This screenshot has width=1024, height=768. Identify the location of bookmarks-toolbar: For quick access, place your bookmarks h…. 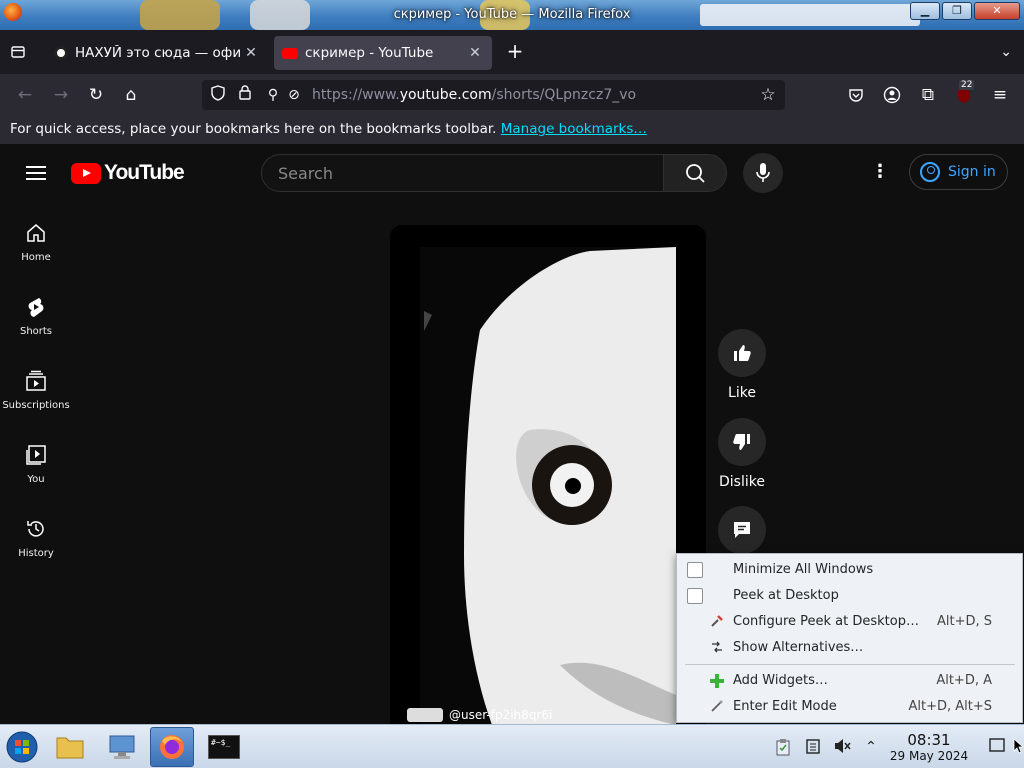
(512, 130).